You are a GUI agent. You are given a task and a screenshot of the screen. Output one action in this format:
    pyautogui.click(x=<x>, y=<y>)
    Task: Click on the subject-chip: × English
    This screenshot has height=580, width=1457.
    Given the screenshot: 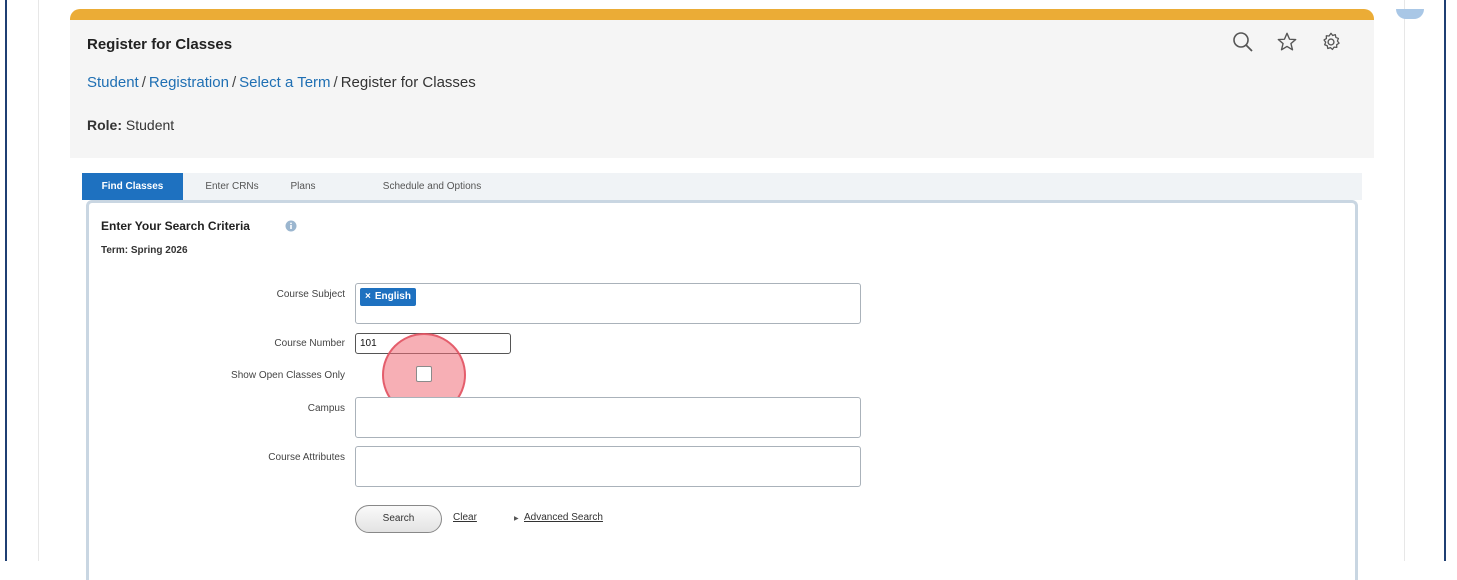 What is the action you would take?
    pyautogui.click(x=388, y=297)
    